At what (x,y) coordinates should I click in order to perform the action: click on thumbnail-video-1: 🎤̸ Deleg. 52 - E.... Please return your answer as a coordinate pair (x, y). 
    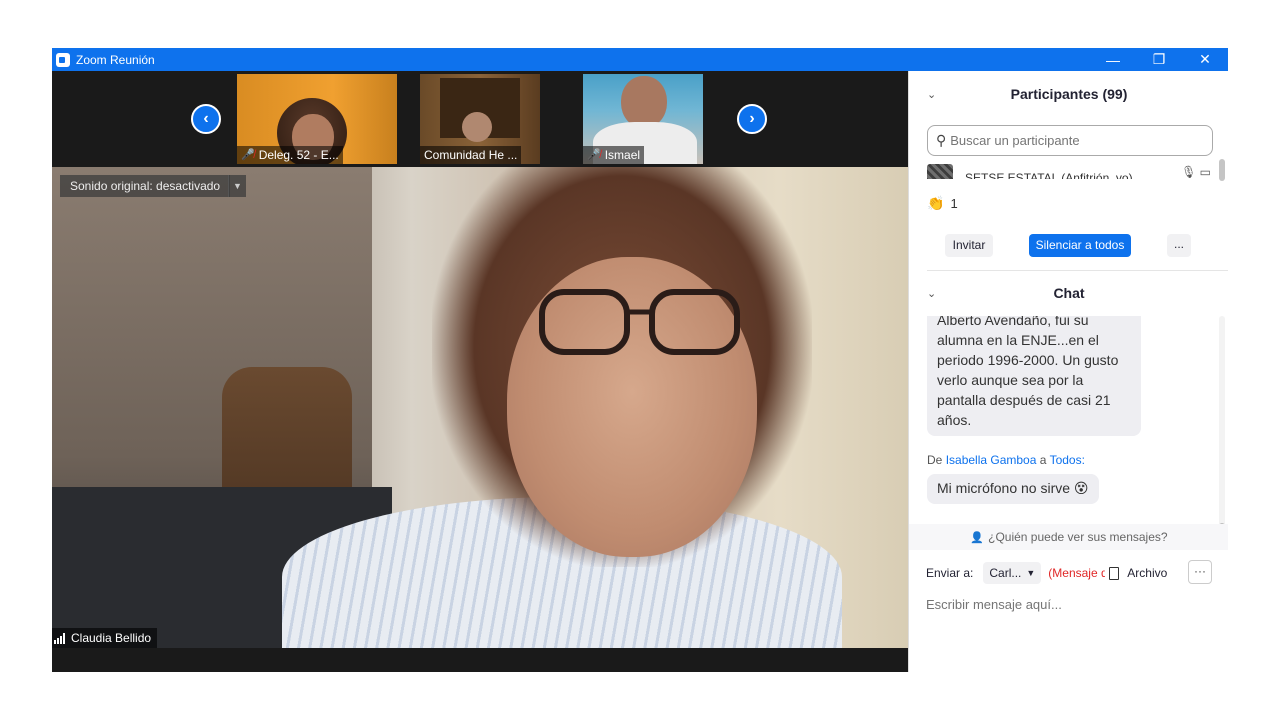
    Looking at the image, I should click on (317, 119).